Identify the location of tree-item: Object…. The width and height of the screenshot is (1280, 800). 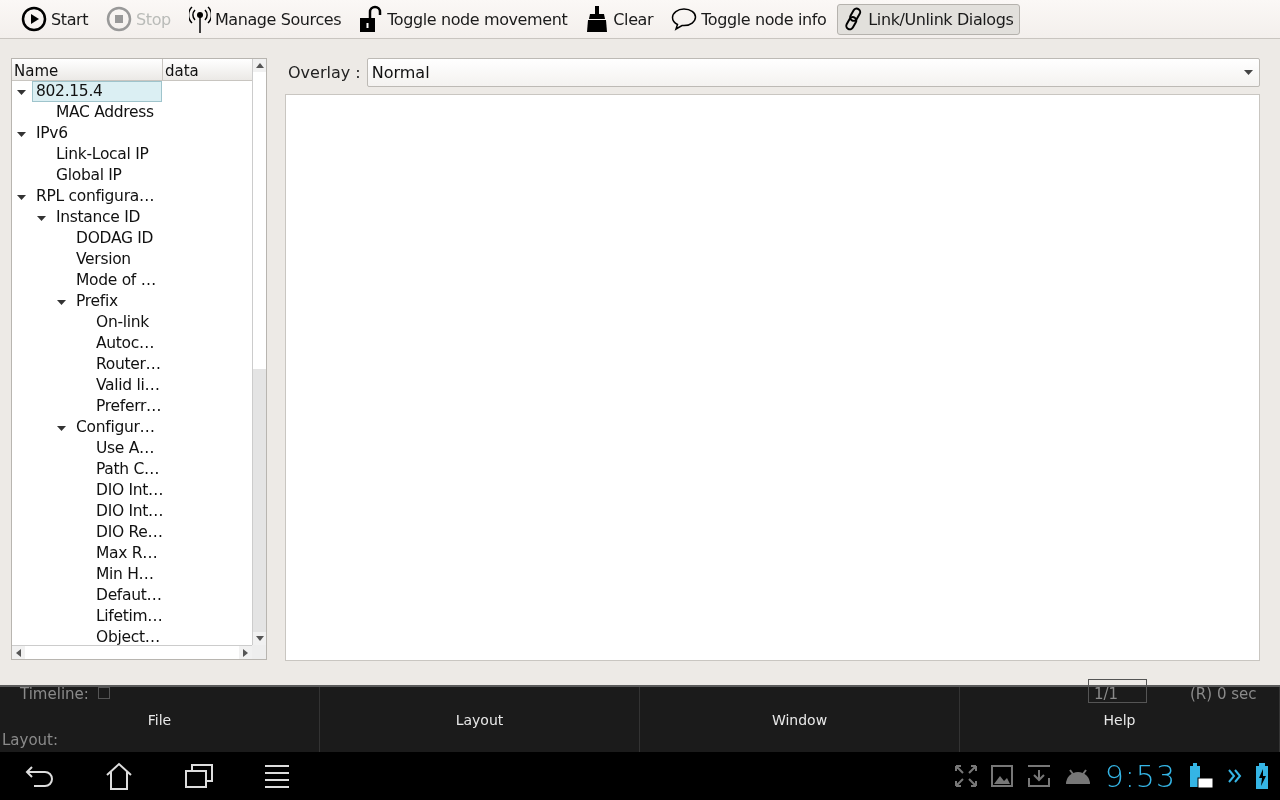
(128, 636).